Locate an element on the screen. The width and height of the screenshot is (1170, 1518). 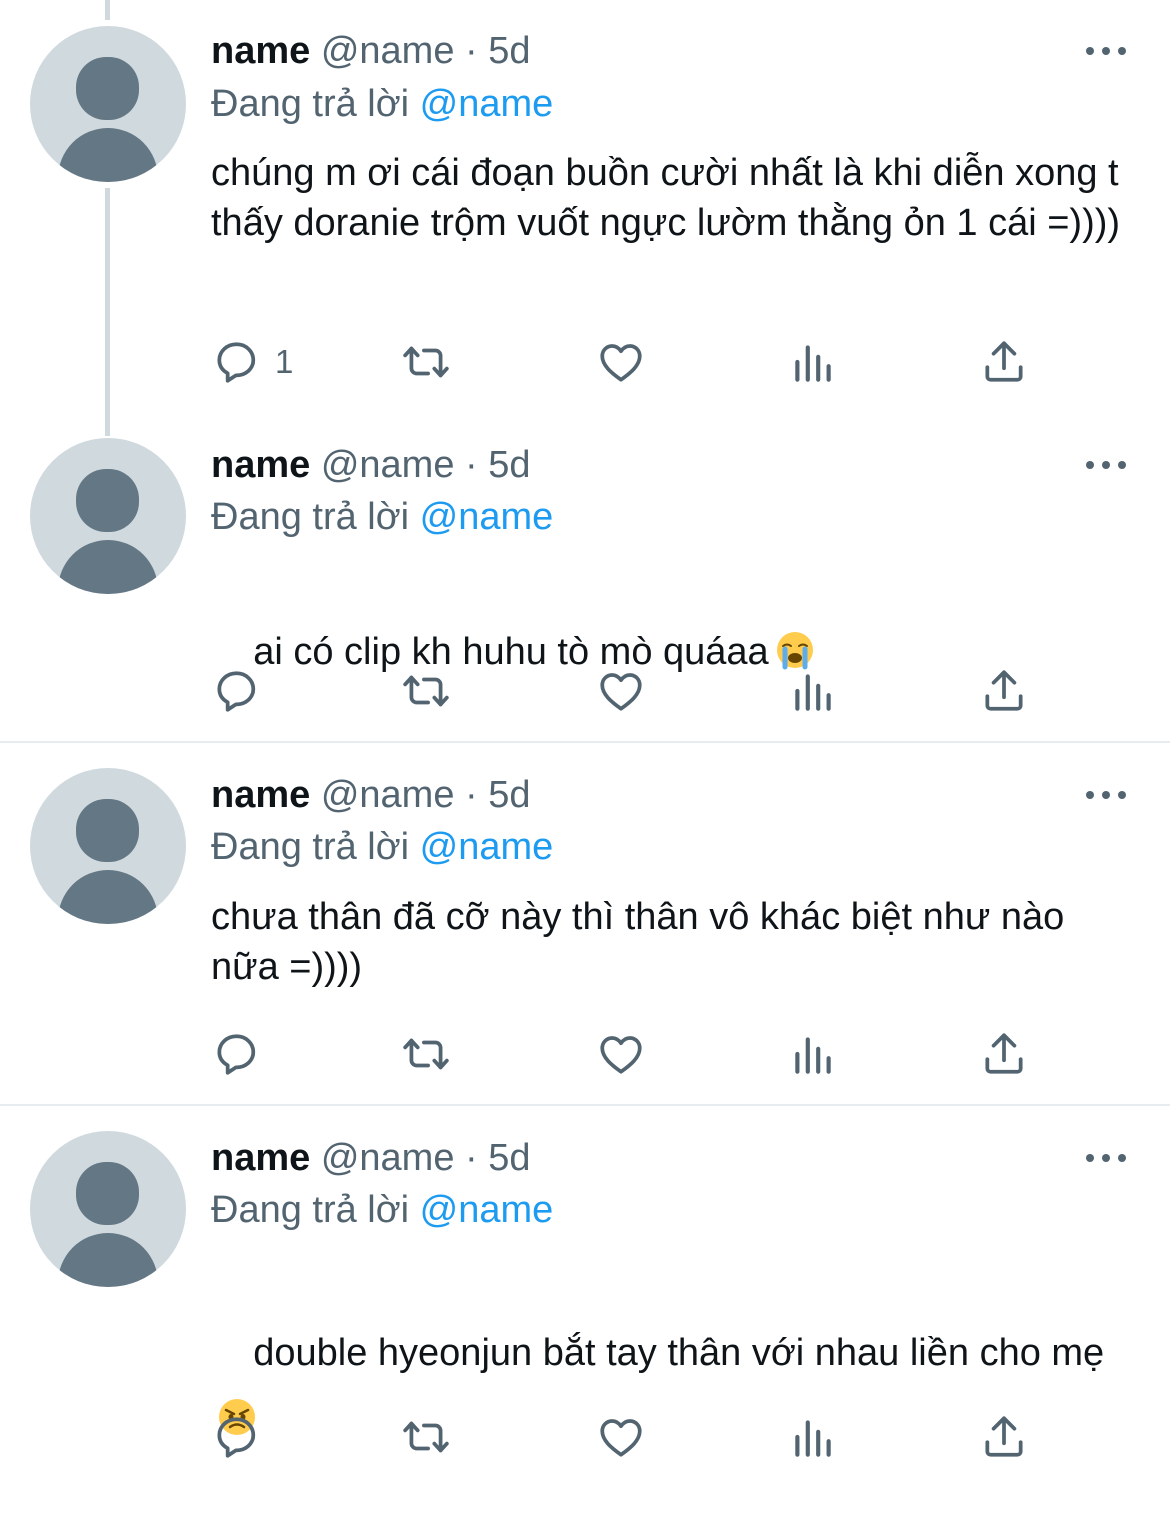
reply-count: 1 is located at coordinates (284, 361).